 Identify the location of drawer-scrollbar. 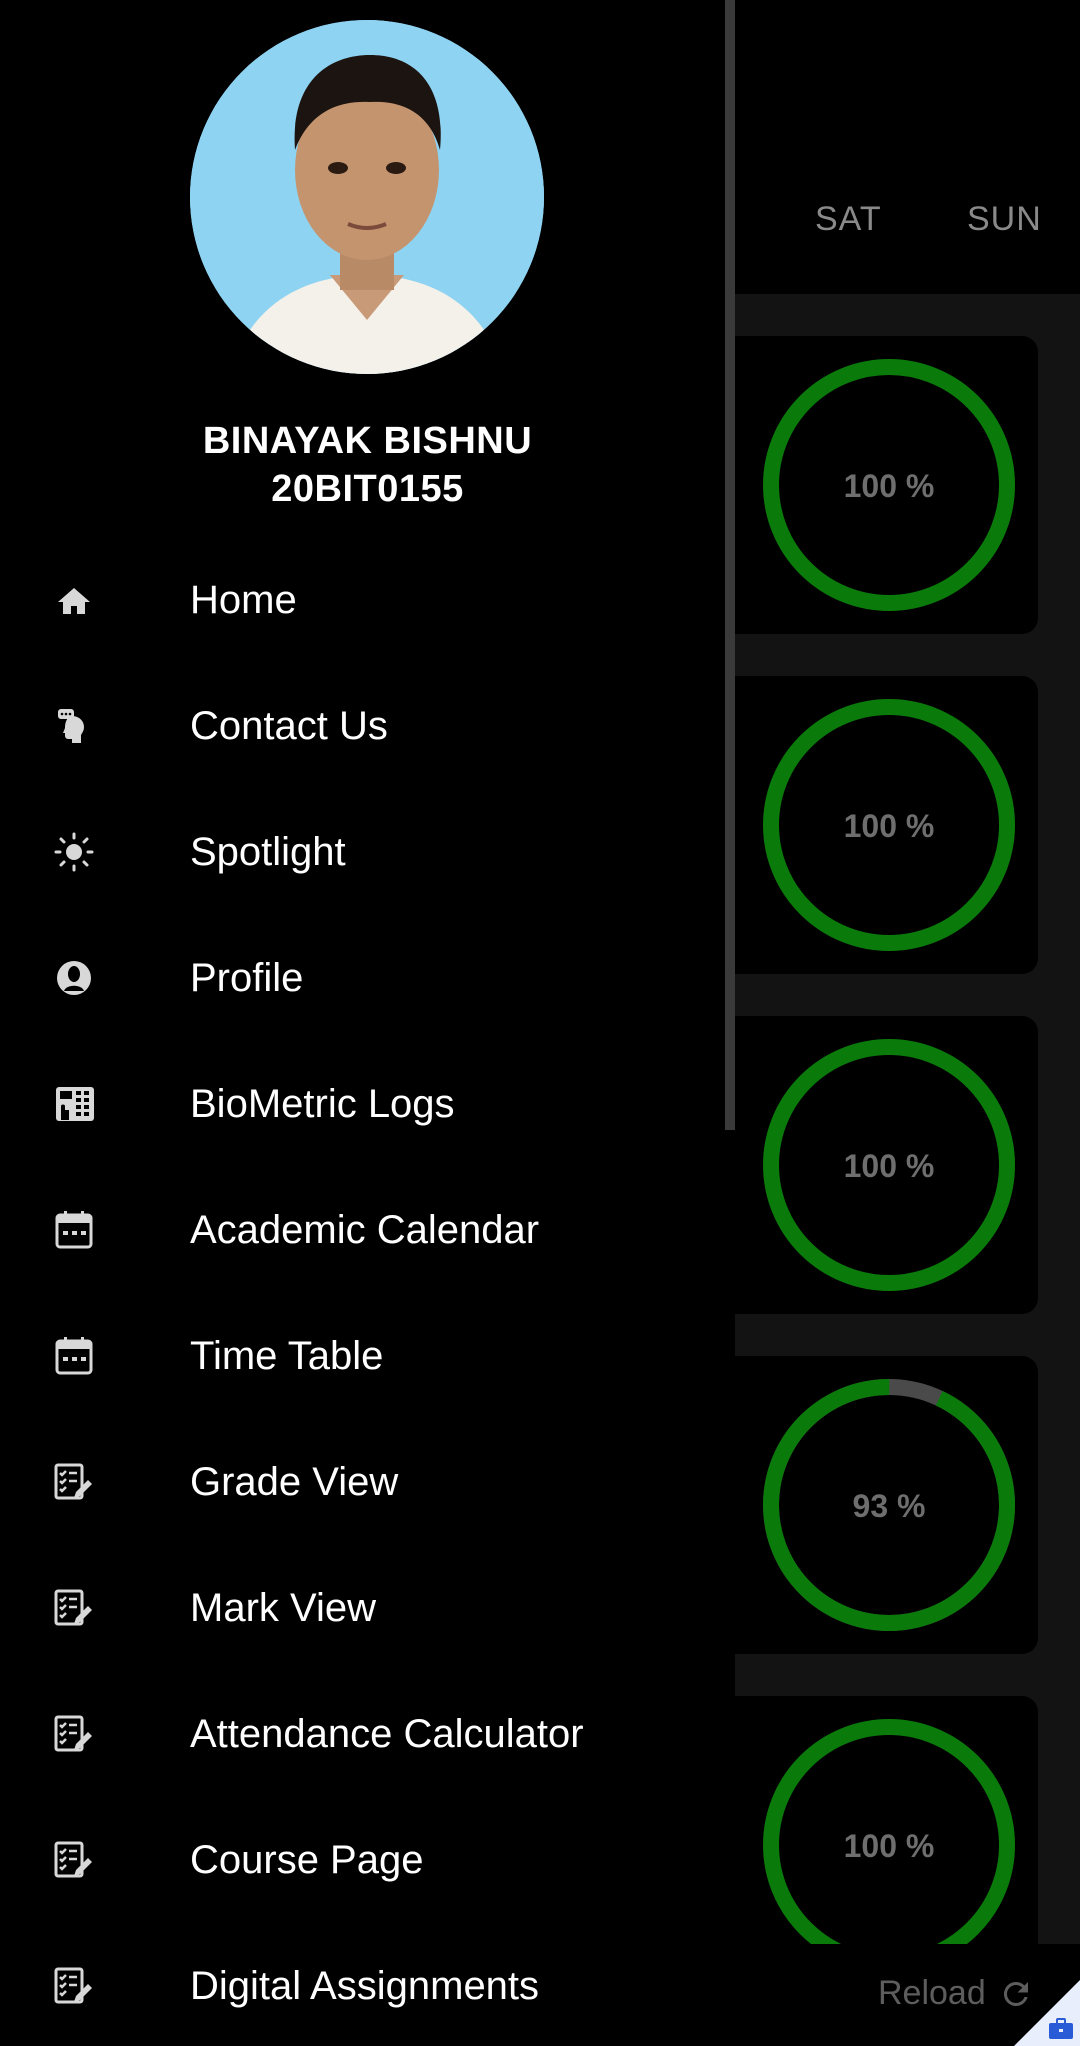
(730, 565).